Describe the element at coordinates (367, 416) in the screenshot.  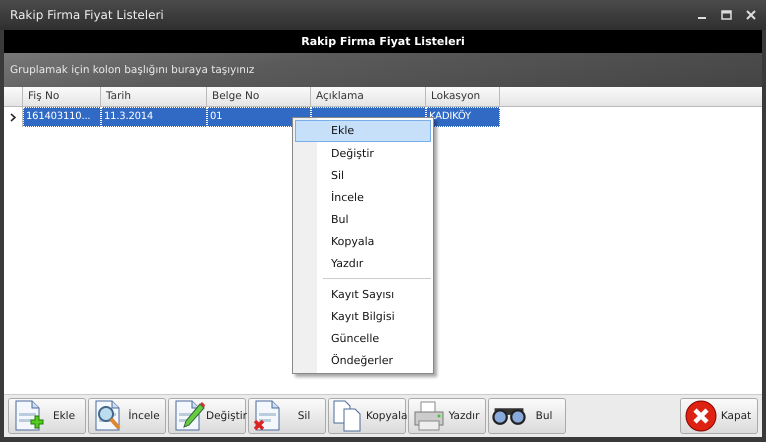
I see `toolbar-button: Kopyala` at that location.